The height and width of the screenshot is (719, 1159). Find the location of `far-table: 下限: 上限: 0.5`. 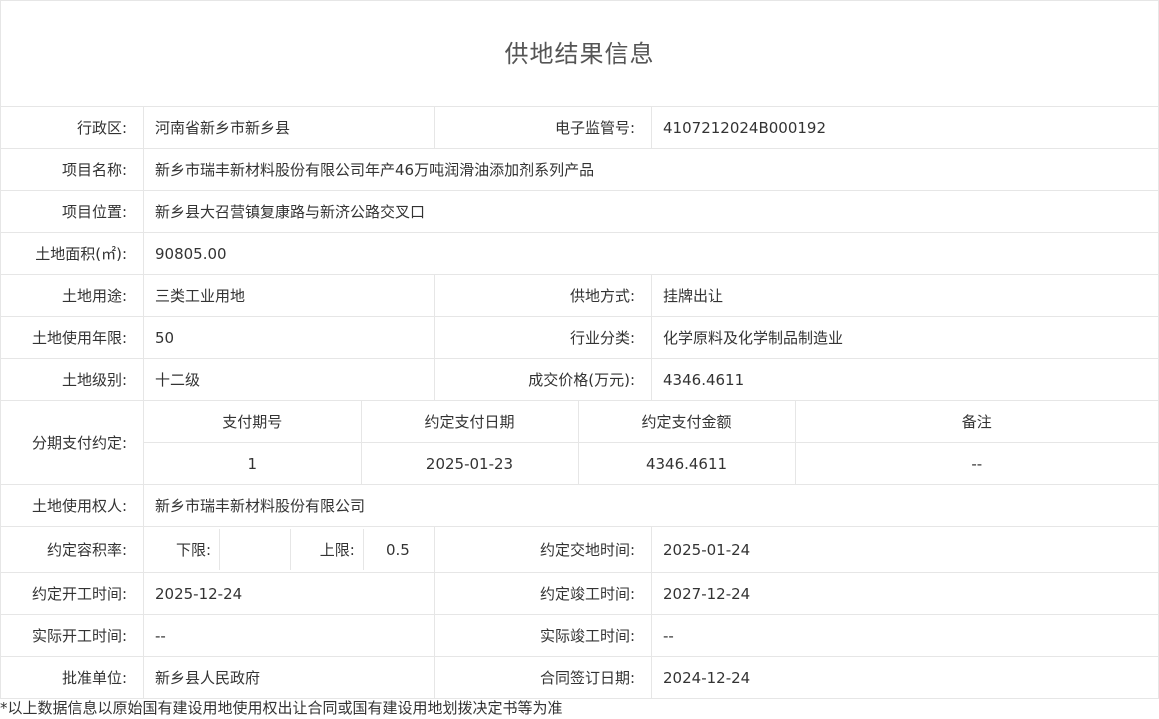

far-table: 下限: 上限: 0.5 is located at coordinates (289, 550).